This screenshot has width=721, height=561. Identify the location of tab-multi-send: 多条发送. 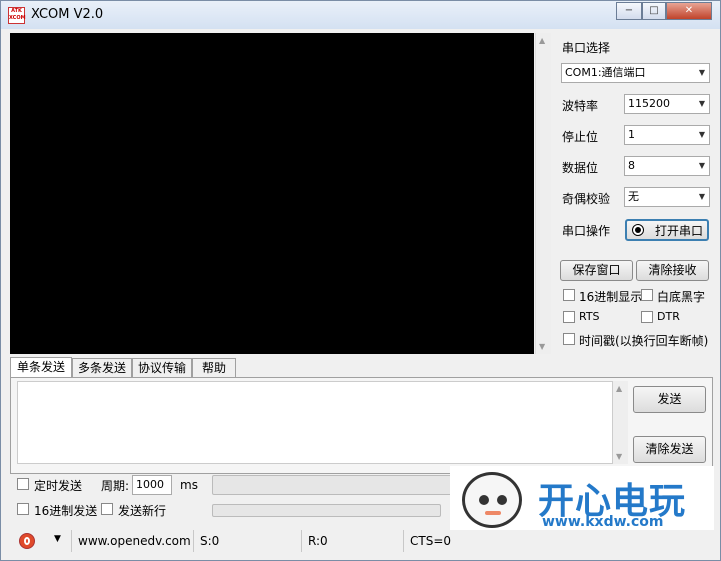
(102, 368).